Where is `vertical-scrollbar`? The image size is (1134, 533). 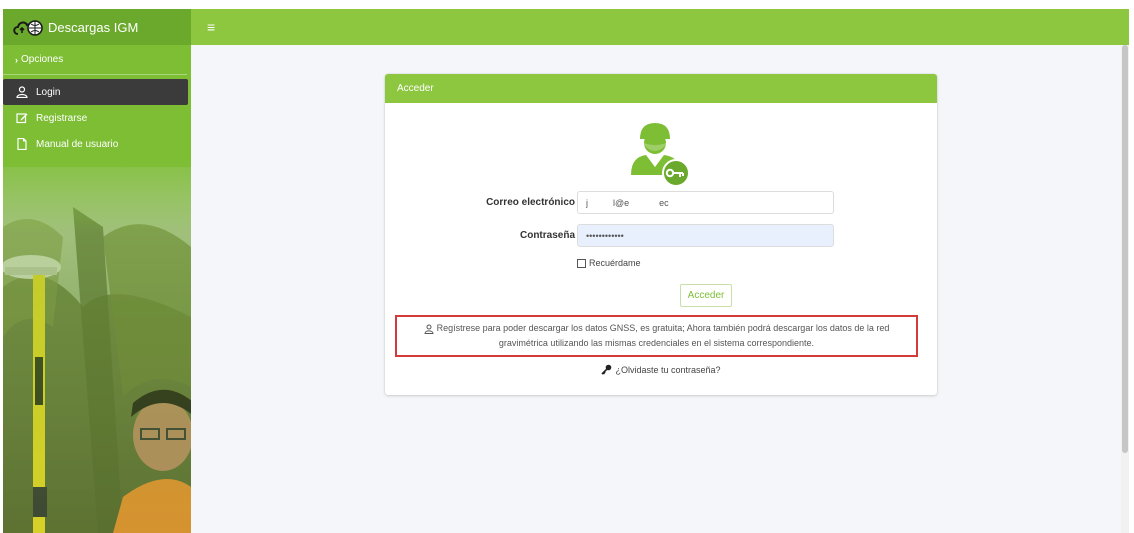
vertical-scrollbar is located at coordinates (1125, 289).